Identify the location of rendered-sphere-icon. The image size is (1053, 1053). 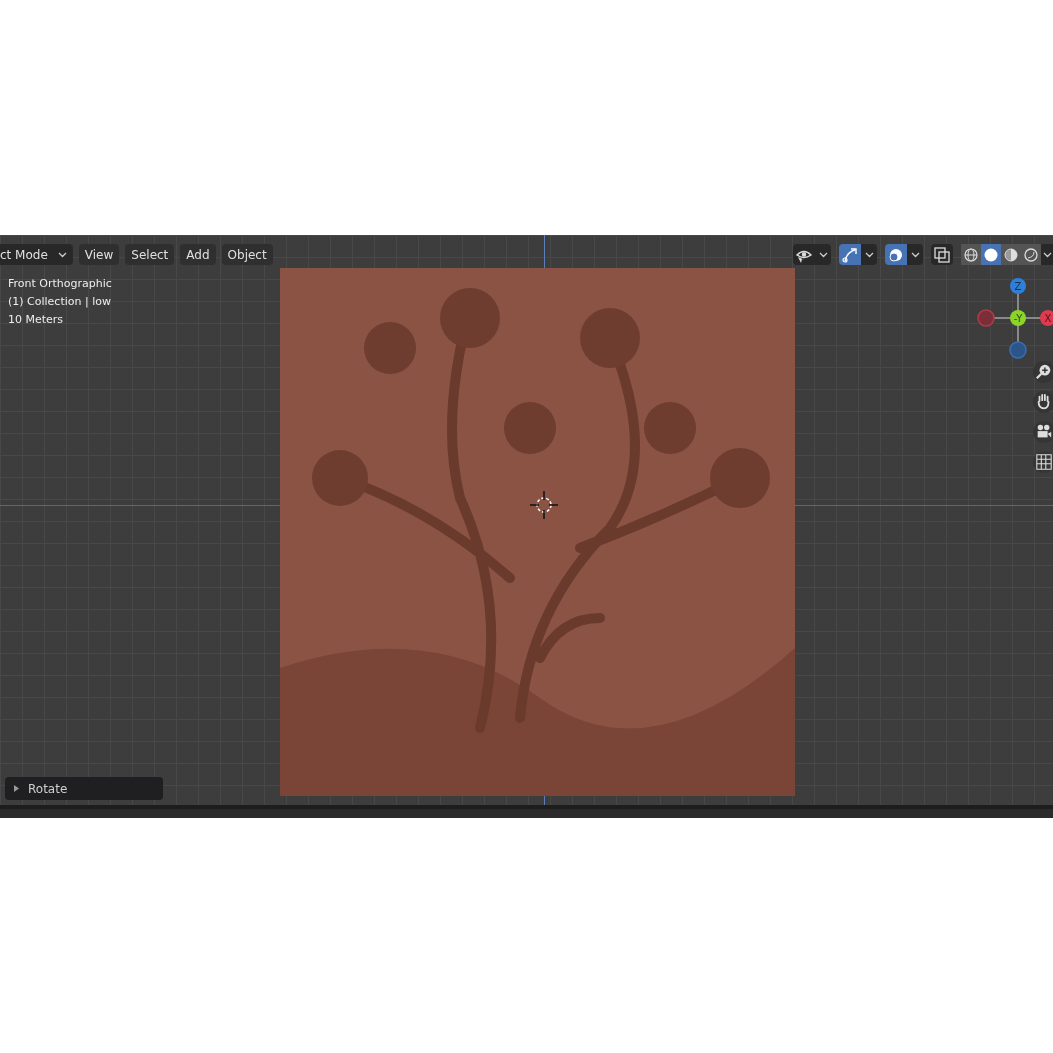
(1031, 254).